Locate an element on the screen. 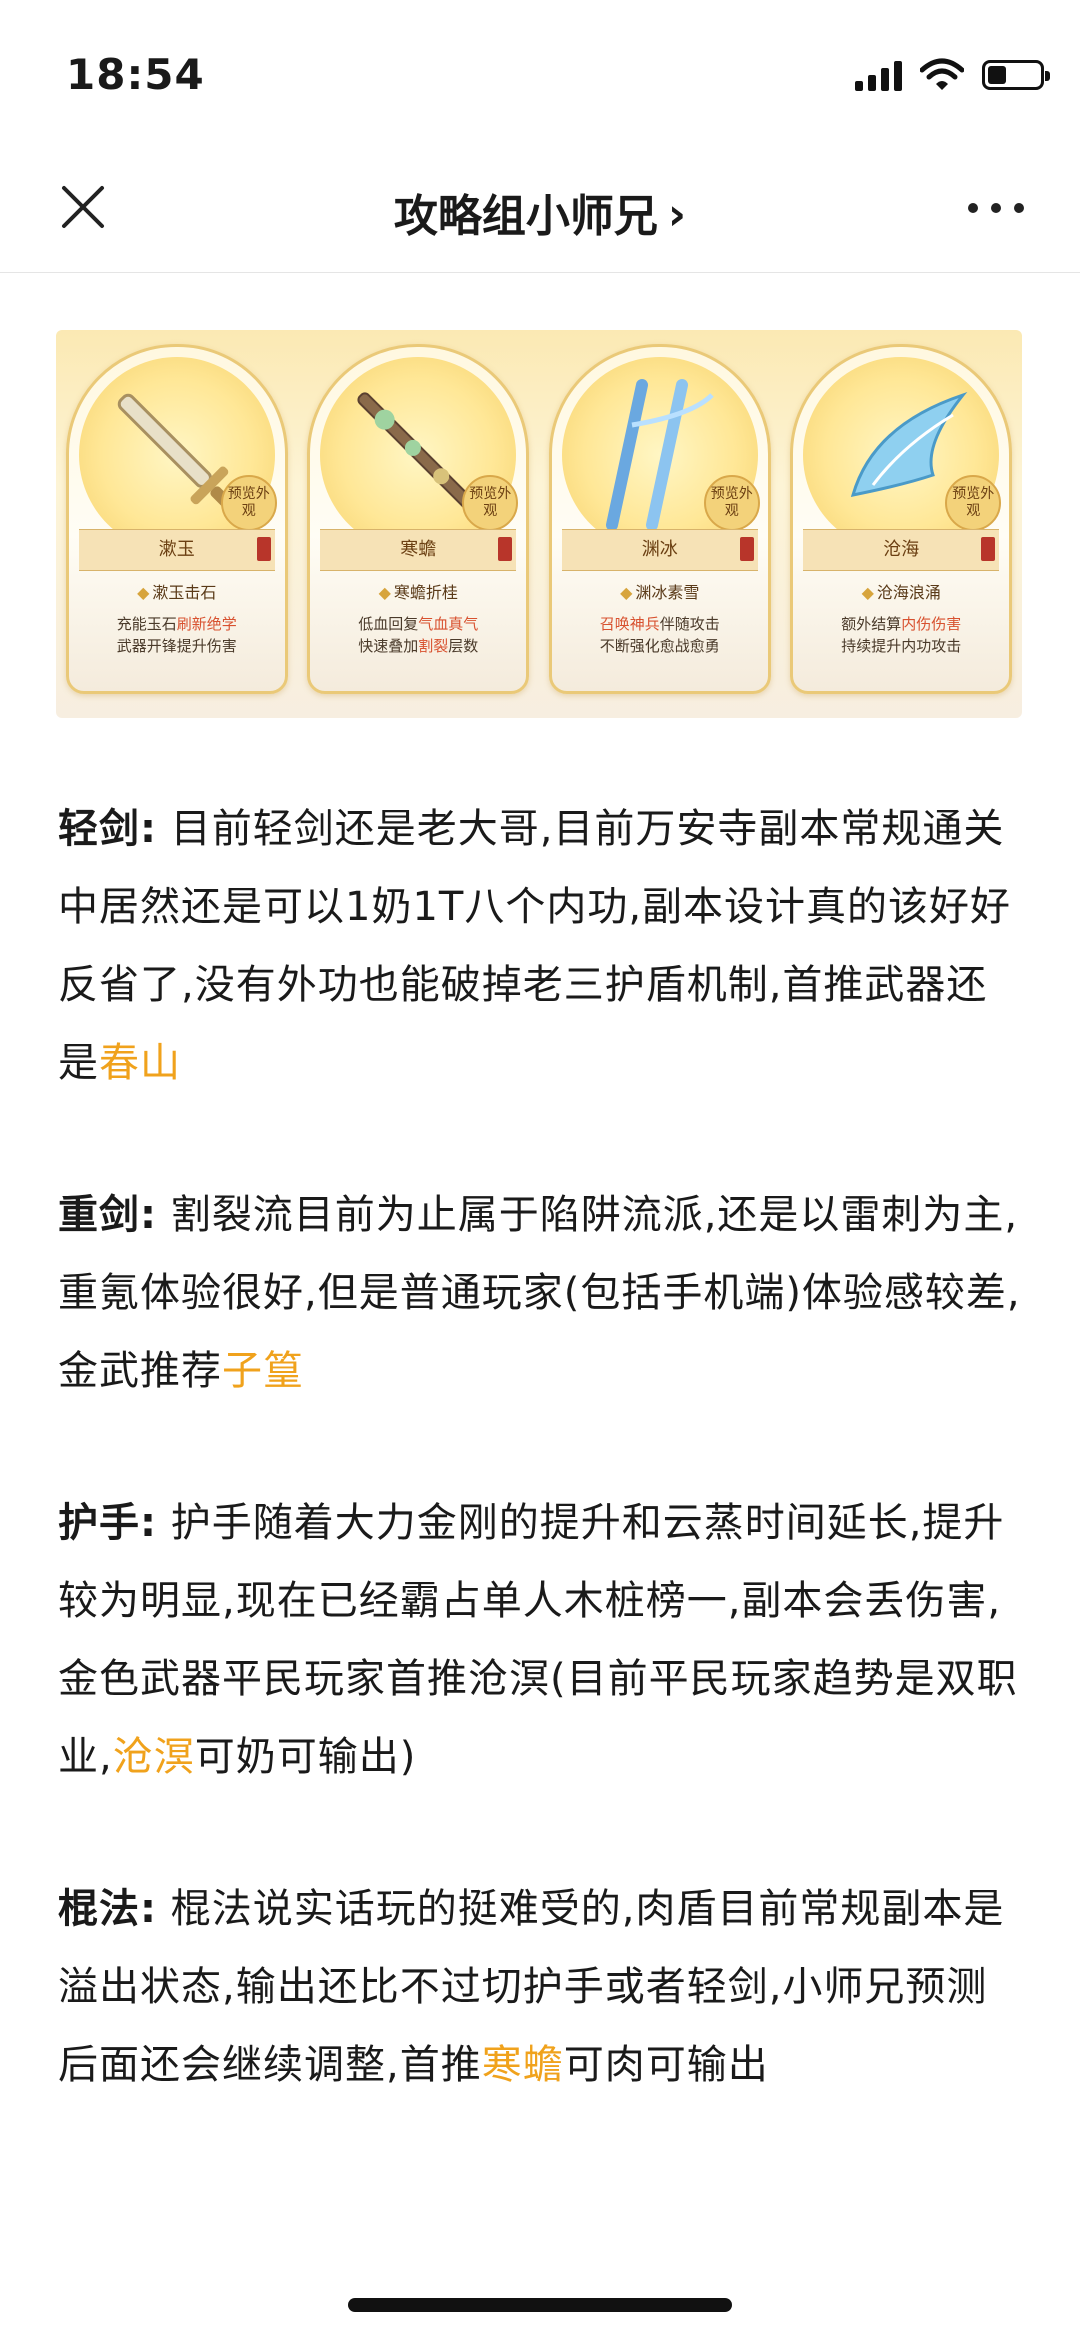 Image resolution: width=1080 pixels, height=2339 pixels. highlight-weapon: 沧溟 is located at coordinates (153, 1757).